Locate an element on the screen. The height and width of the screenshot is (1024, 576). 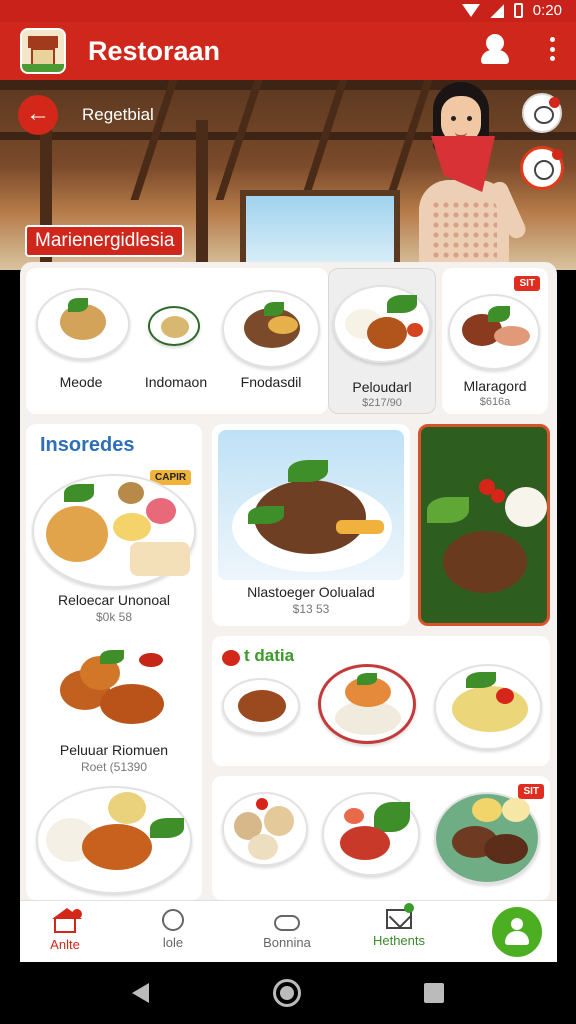
plate-rice-salad is located at coordinates (367, 704).